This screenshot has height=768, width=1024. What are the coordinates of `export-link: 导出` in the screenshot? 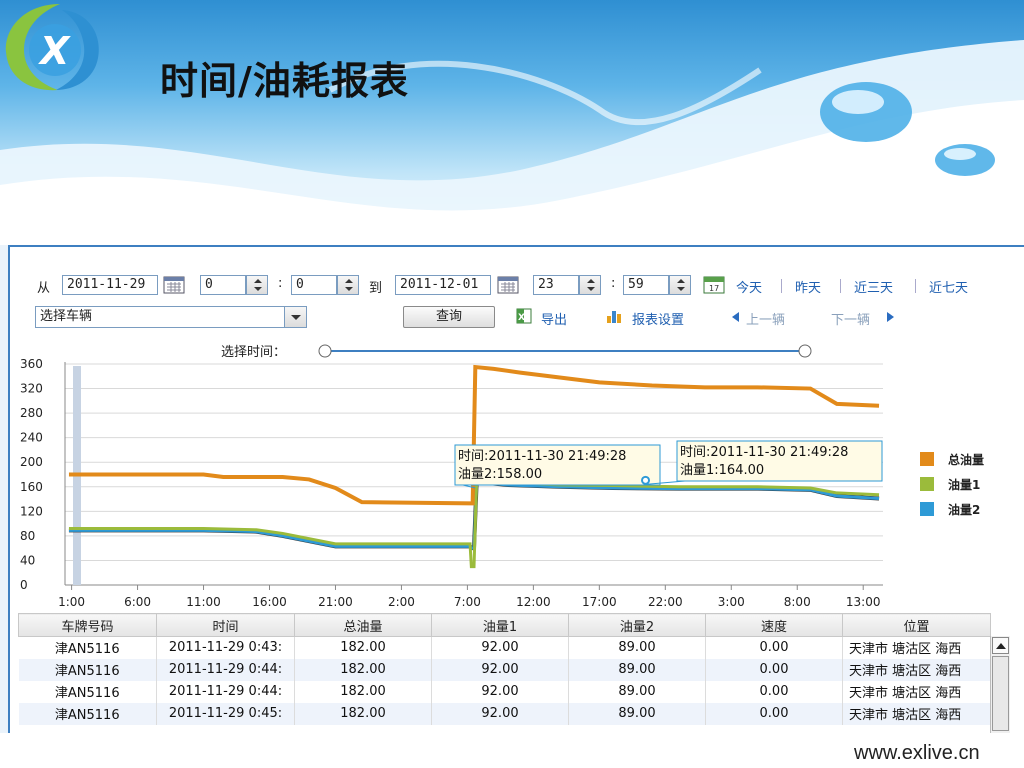 It's located at (554, 318).